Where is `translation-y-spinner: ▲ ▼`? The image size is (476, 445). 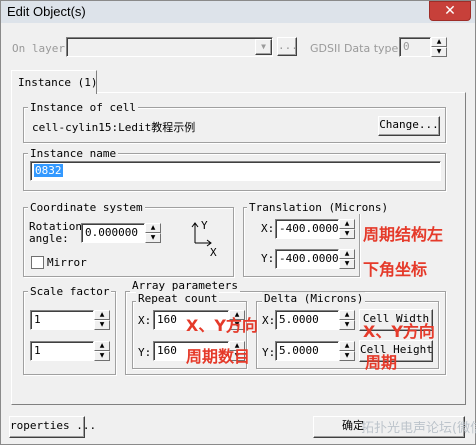 translation-y-spinner: ▲ ▼ is located at coordinates (347, 259).